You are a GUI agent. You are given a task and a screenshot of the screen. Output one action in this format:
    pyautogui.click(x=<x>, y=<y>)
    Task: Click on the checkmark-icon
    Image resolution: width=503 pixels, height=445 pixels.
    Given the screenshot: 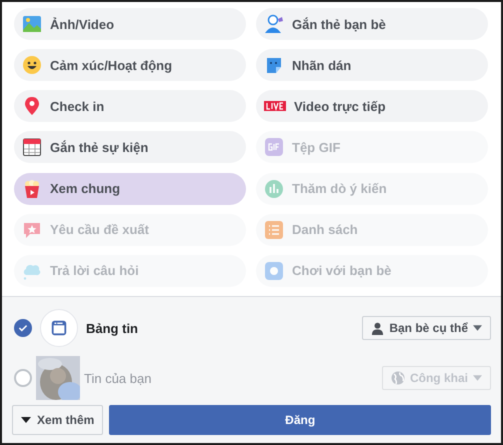 What is the action you would take?
    pyautogui.click(x=23, y=328)
    